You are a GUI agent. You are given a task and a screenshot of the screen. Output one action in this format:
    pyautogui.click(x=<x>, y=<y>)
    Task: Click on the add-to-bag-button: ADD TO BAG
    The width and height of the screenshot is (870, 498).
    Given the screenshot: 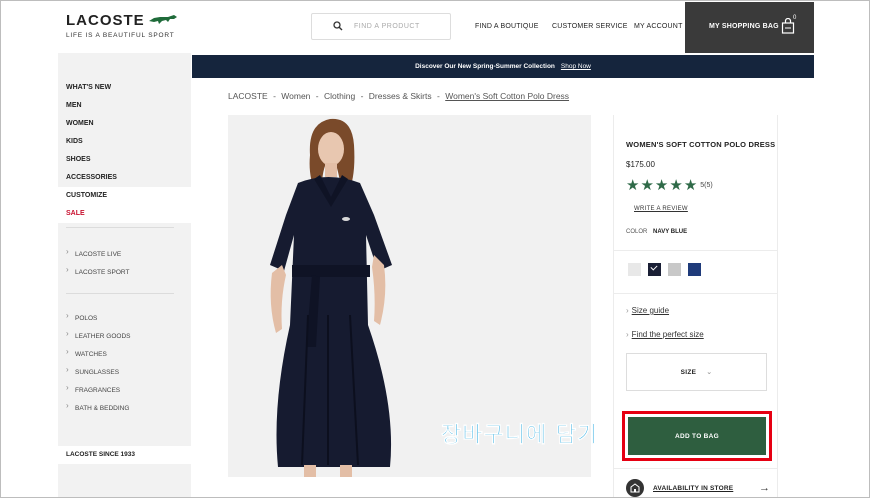 What is the action you would take?
    pyautogui.click(x=697, y=436)
    